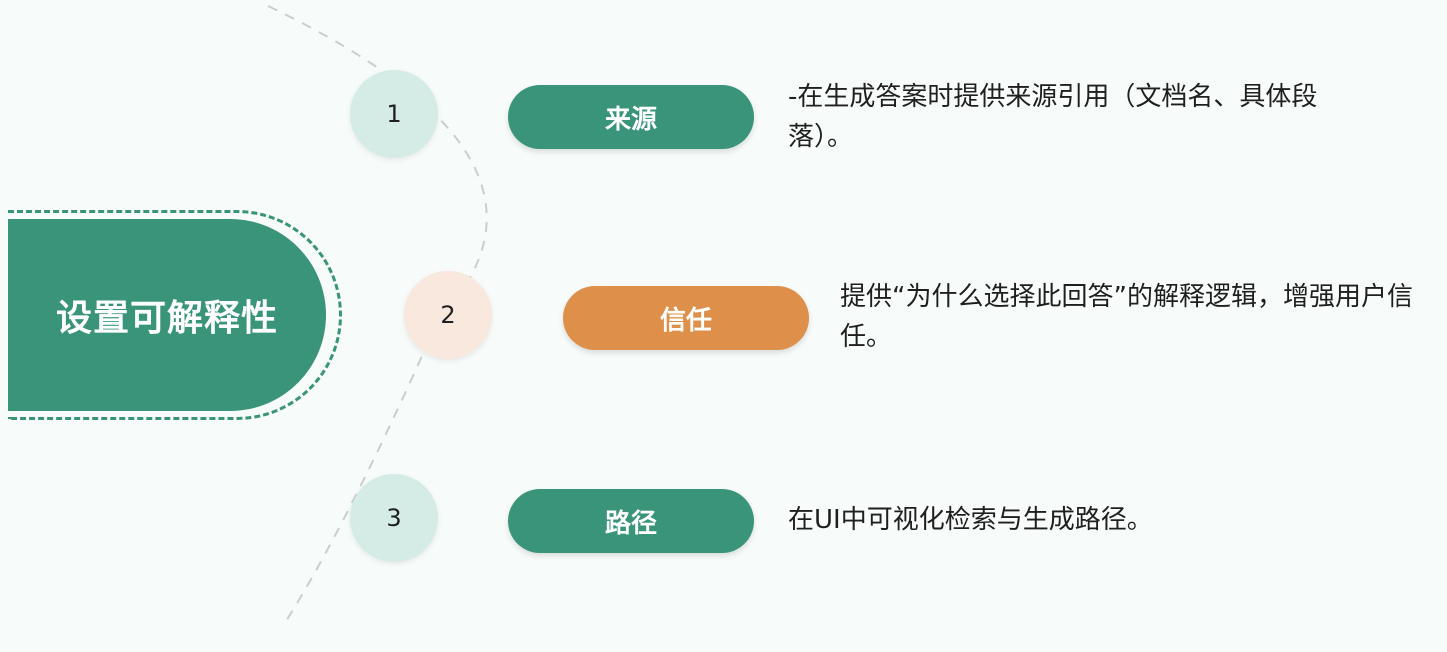 The image size is (1447, 652). I want to click on pill-label: 信任, so click(685, 320).